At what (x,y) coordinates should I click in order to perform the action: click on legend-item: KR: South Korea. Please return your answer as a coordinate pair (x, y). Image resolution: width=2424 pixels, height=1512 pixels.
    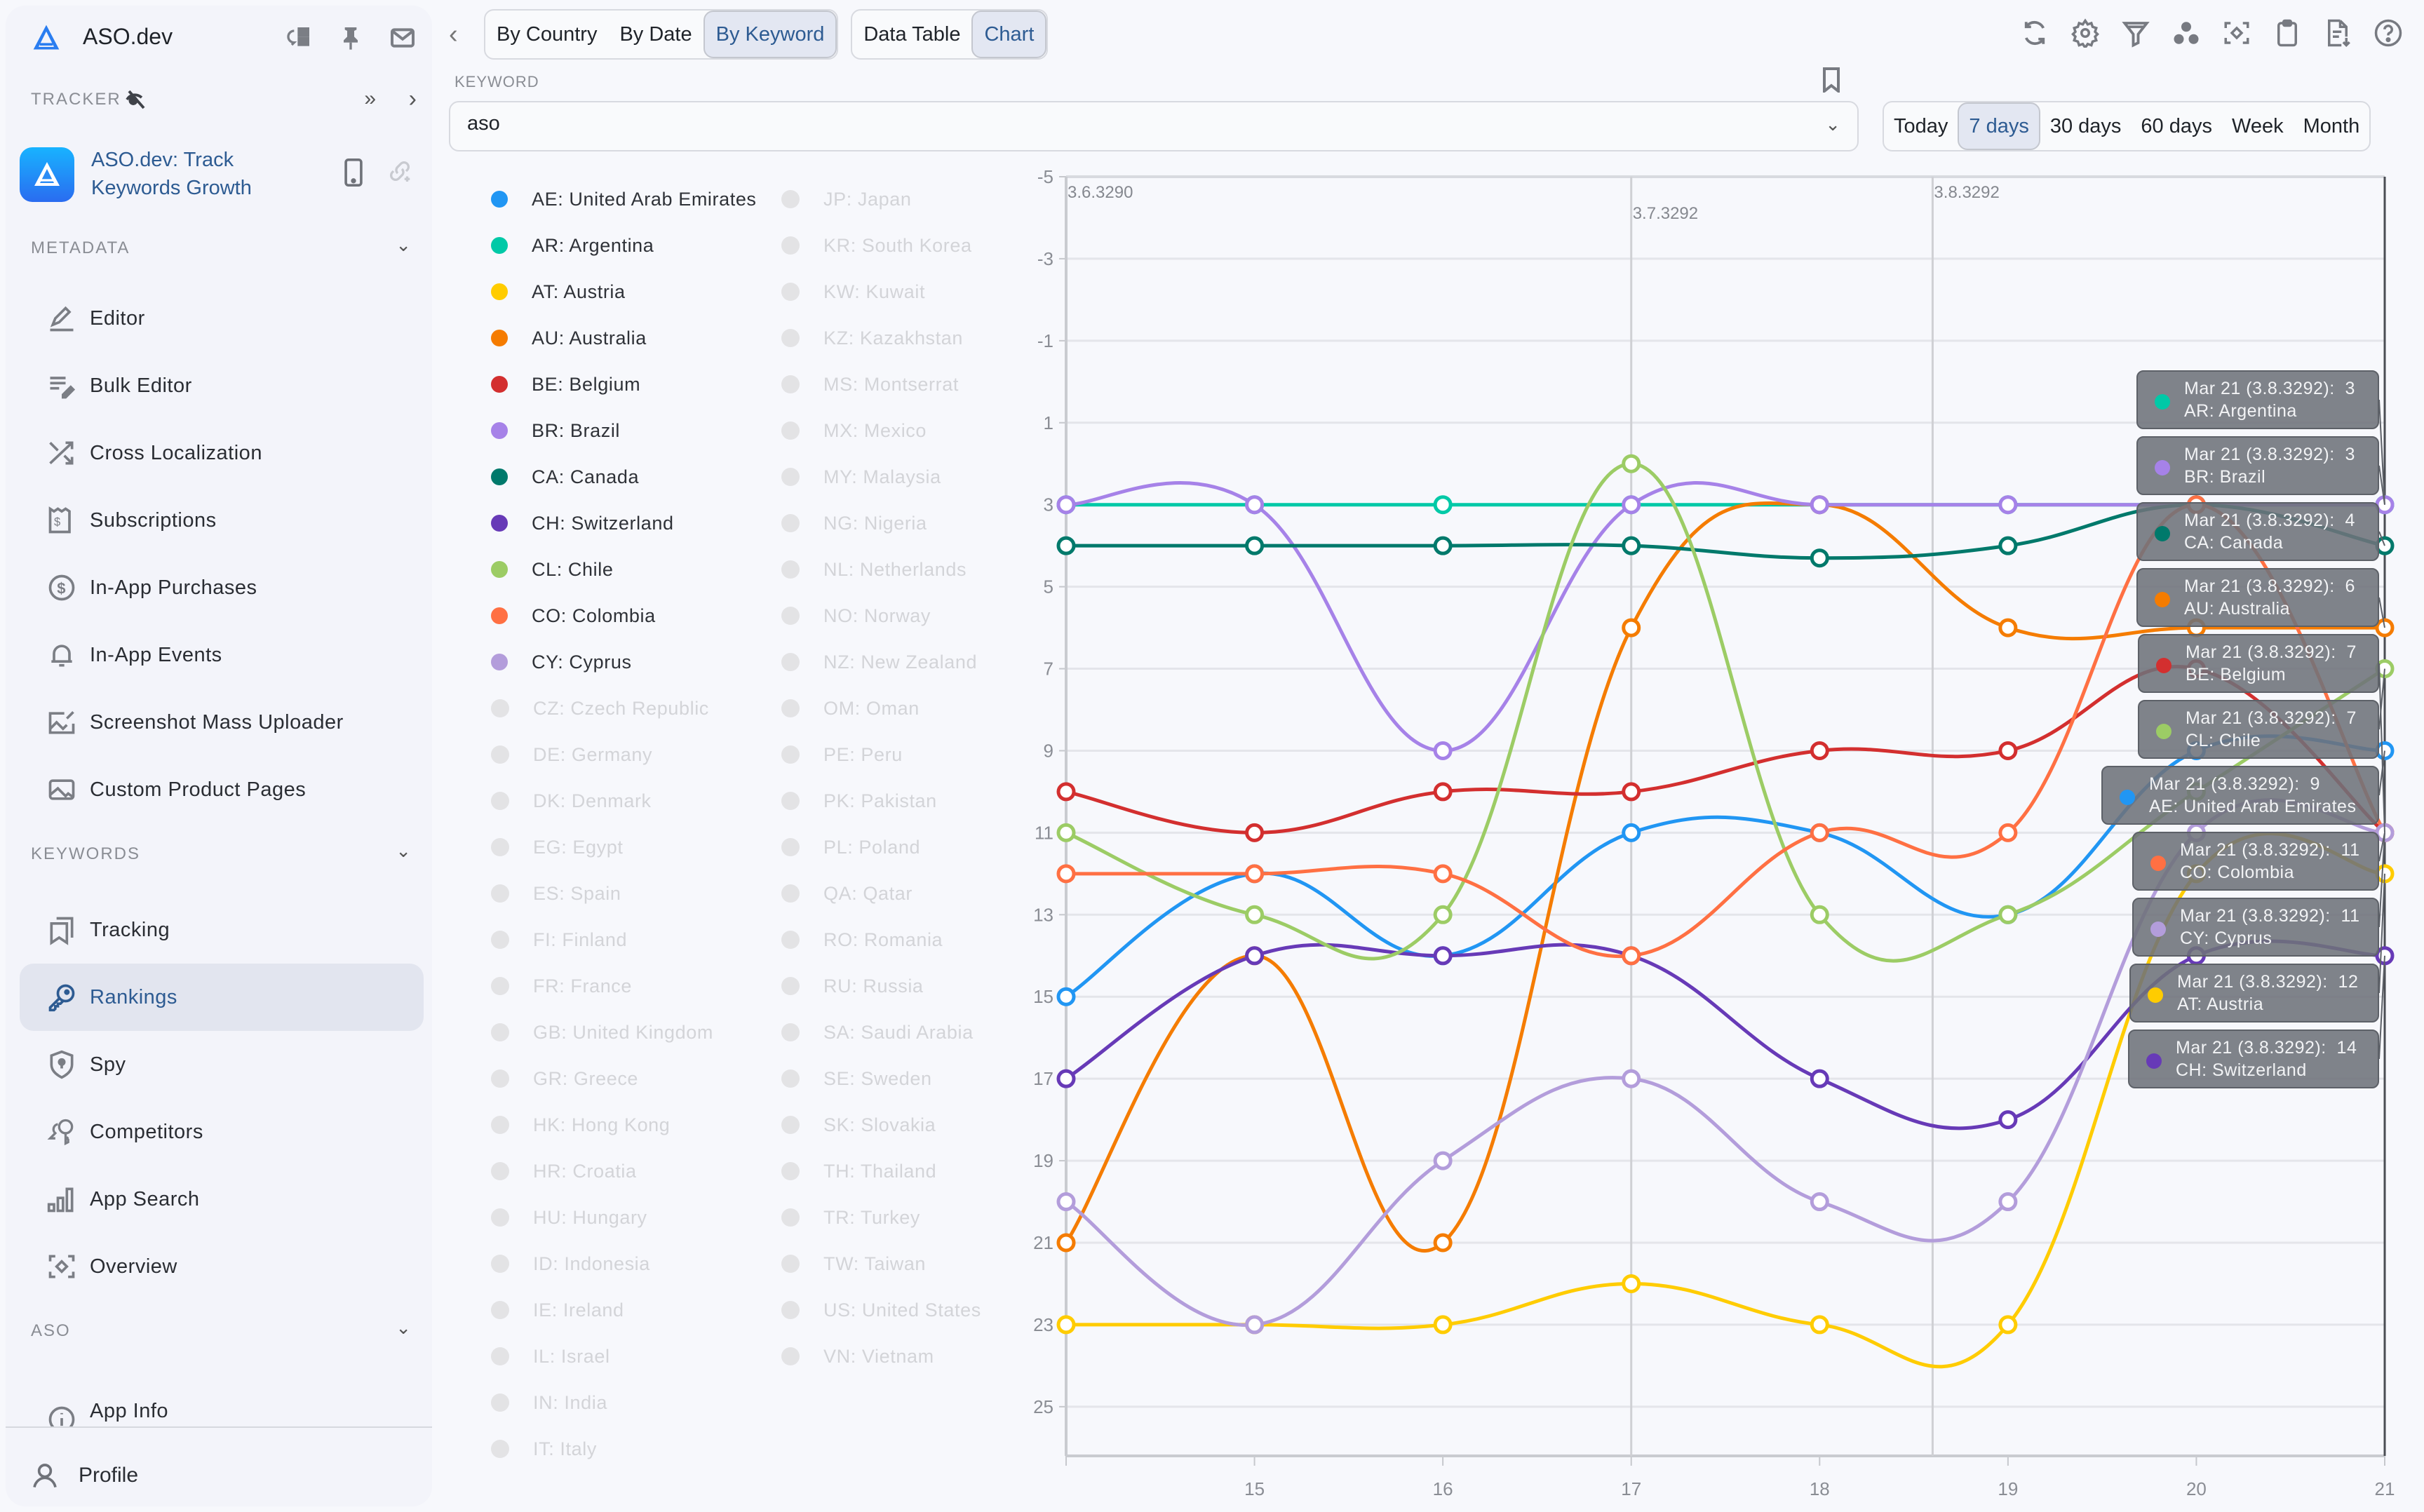
    Looking at the image, I should click on (876, 245).